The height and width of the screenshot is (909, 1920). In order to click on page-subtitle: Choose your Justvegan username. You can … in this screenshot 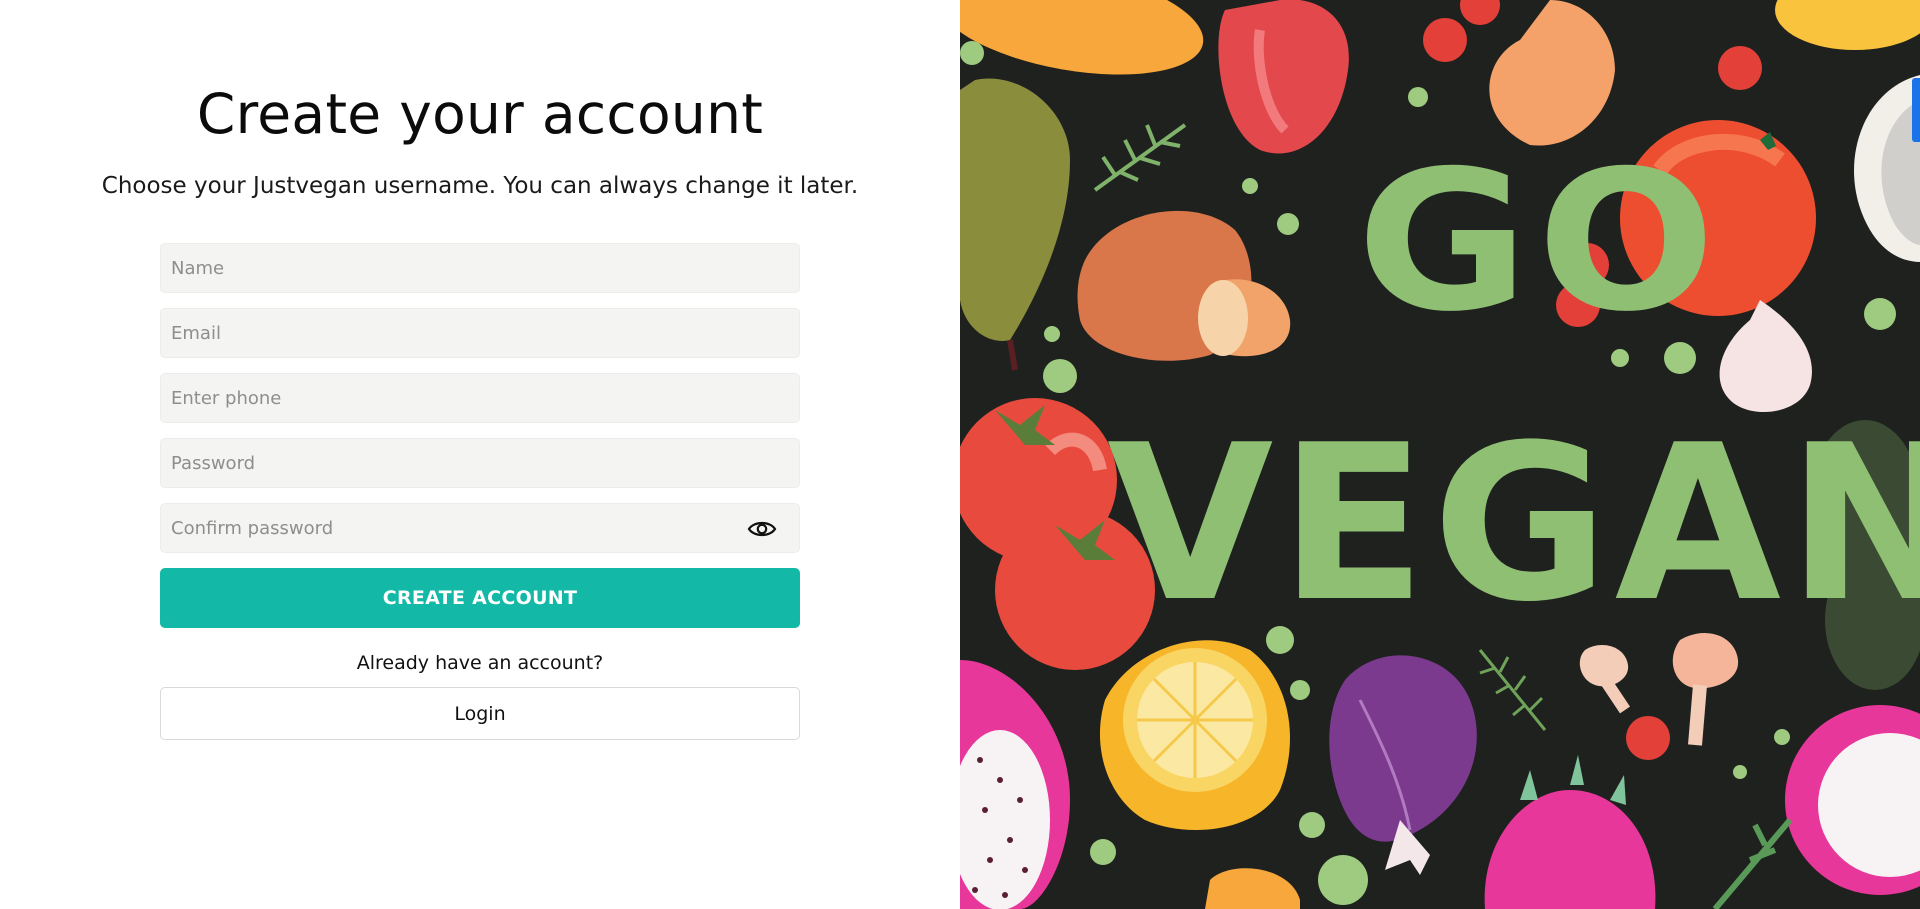, I will do `click(480, 186)`.